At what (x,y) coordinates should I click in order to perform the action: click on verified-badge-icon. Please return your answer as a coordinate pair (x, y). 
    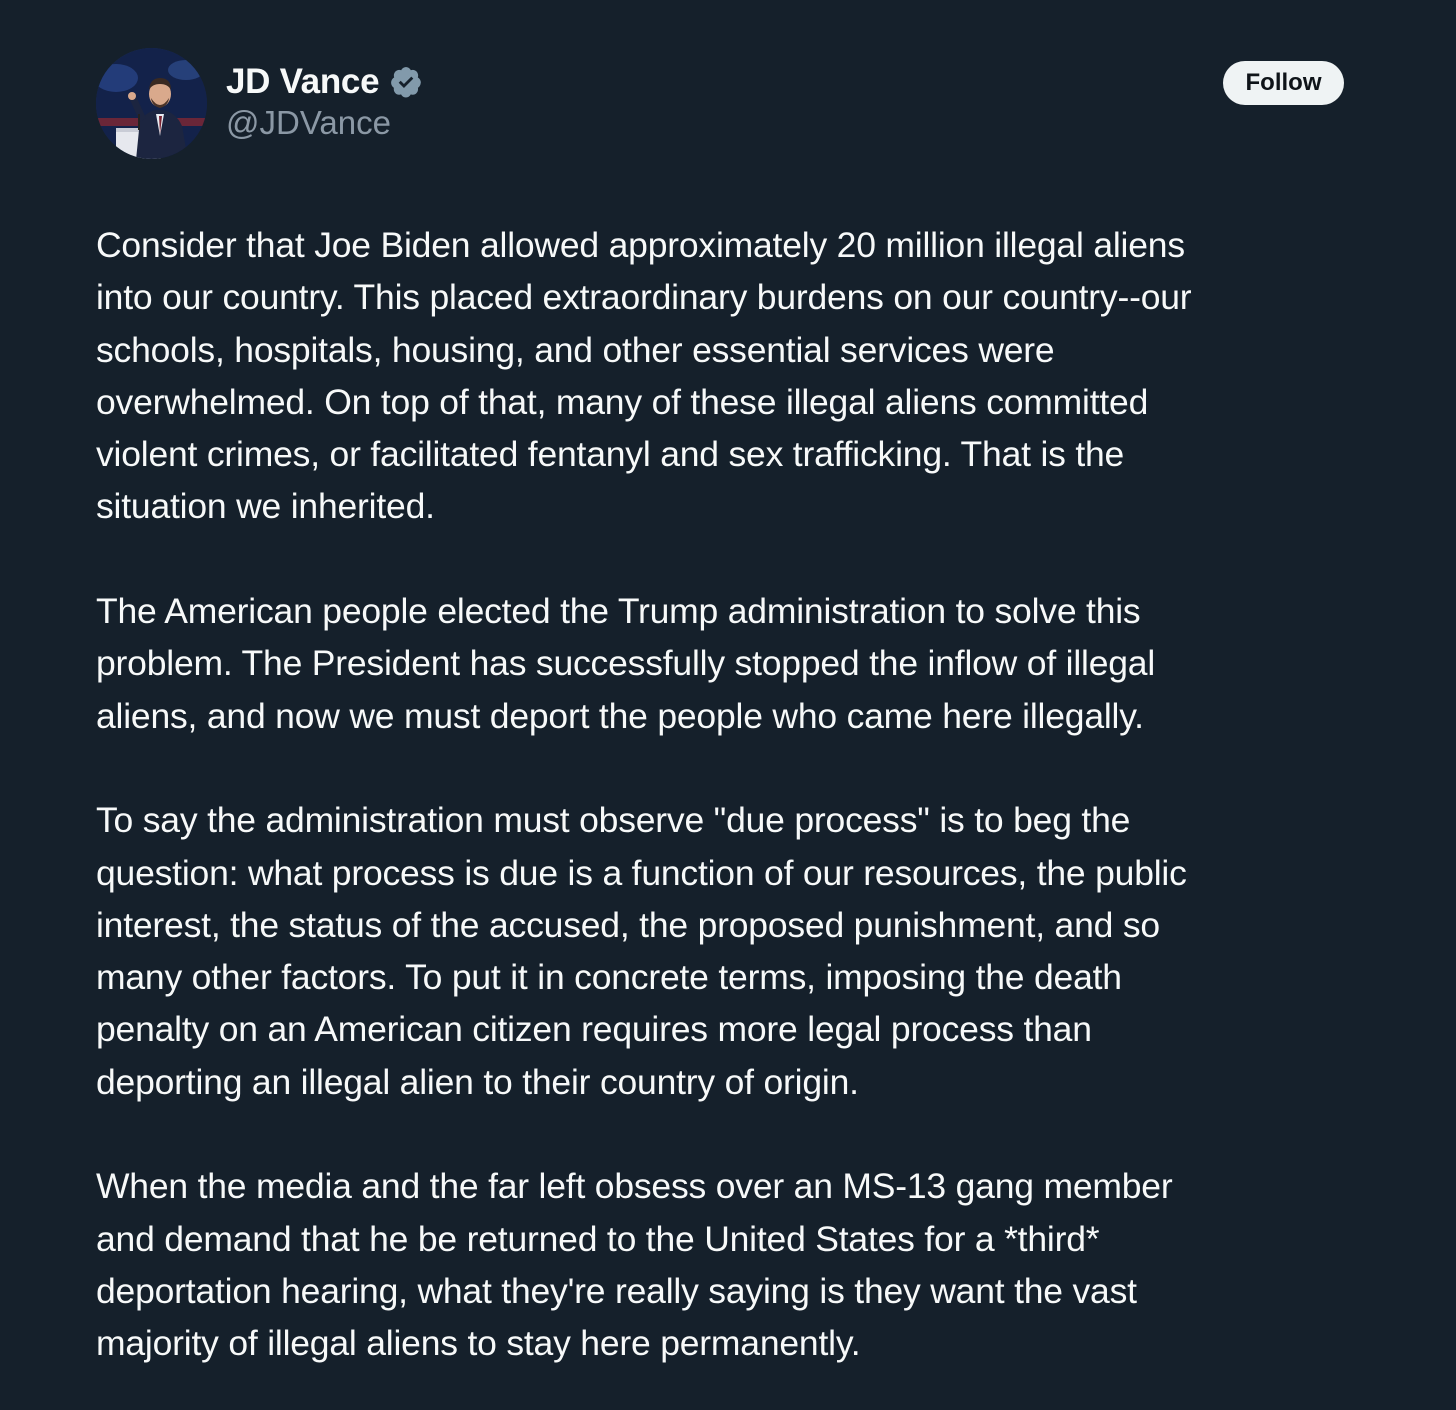
    Looking at the image, I should click on (406, 82).